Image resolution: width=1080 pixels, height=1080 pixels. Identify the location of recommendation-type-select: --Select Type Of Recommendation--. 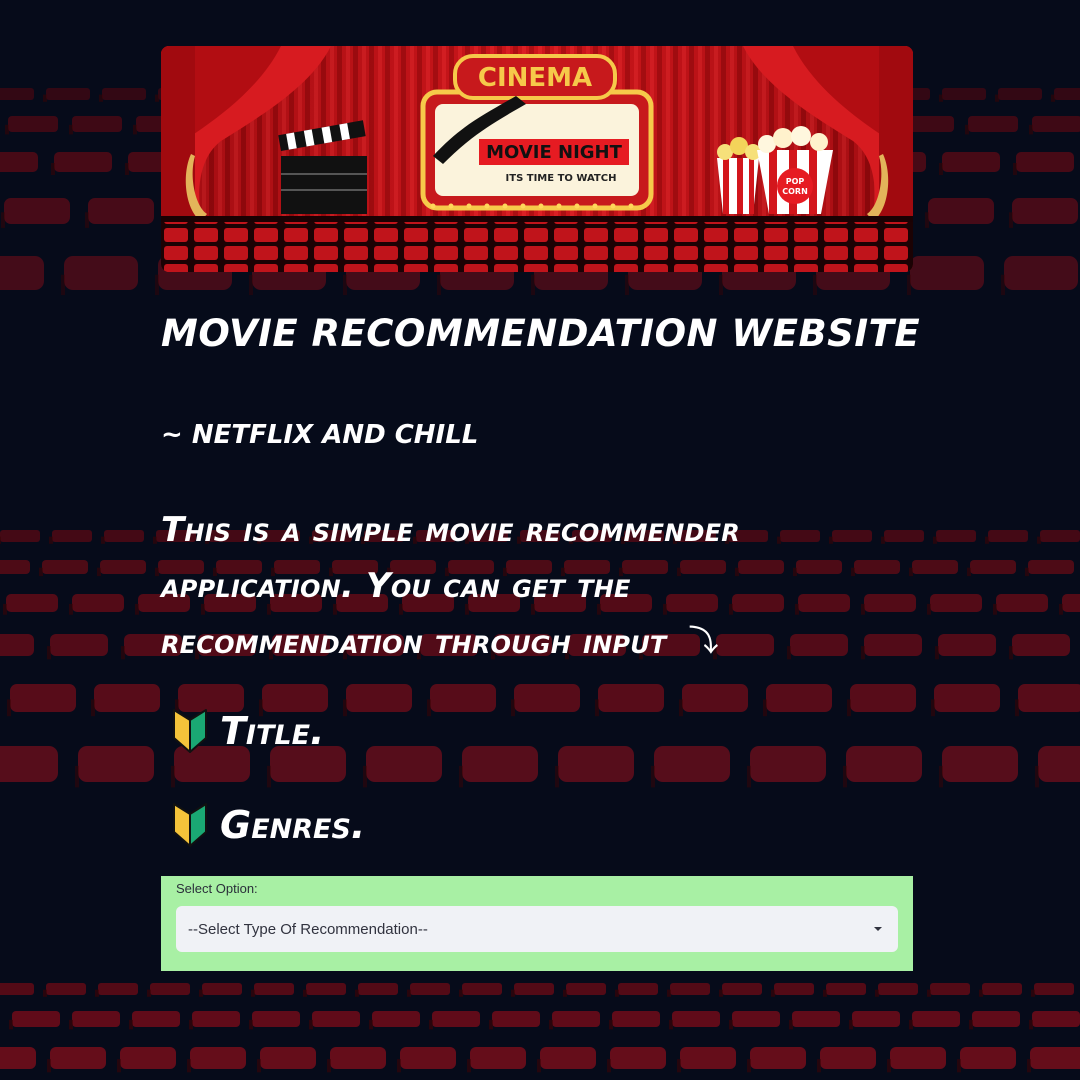
(537, 929).